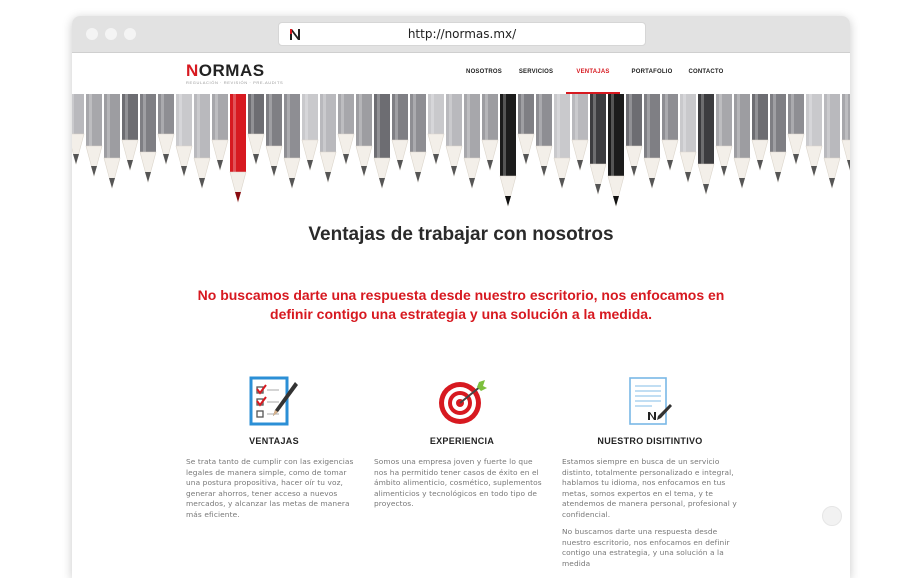 The image size is (924, 578). What do you see at coordinates (274, 441) in the screenshot?
I see `feature-title-ventajas: VENTAJAS` at bounding box center [274, 441].